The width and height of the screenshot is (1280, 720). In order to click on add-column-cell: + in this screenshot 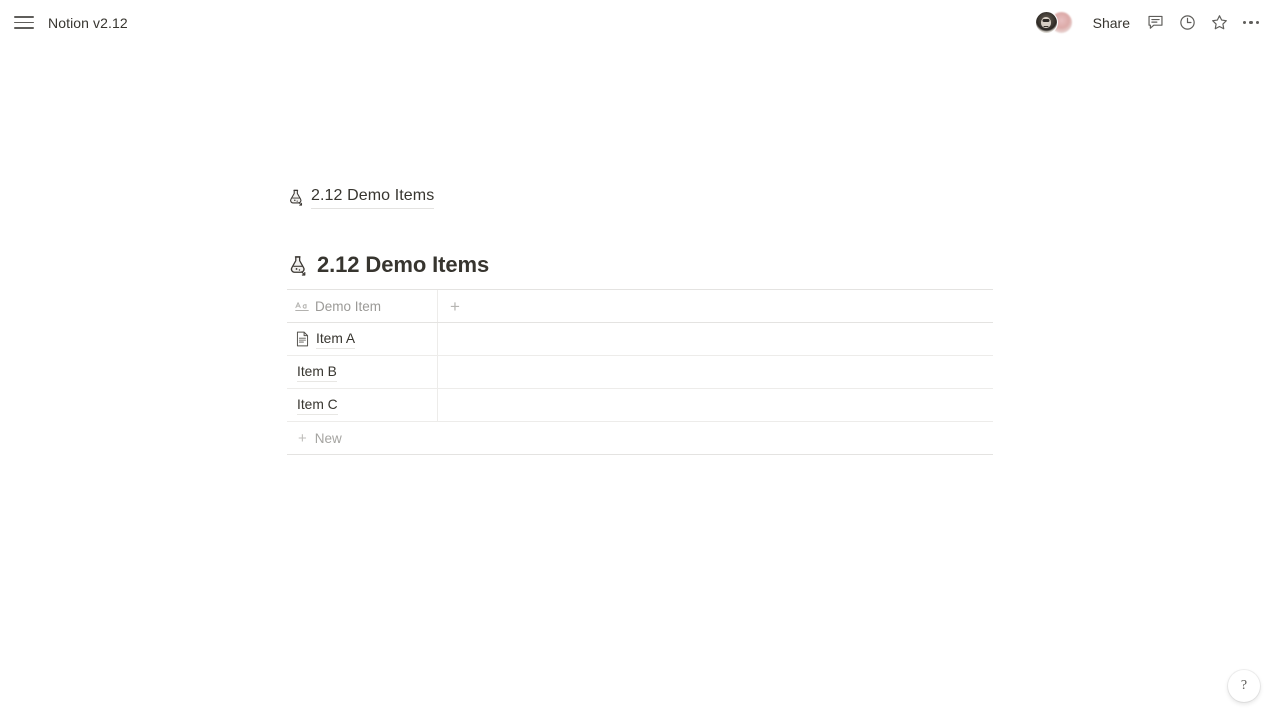, I will do `click(715, 306)`.